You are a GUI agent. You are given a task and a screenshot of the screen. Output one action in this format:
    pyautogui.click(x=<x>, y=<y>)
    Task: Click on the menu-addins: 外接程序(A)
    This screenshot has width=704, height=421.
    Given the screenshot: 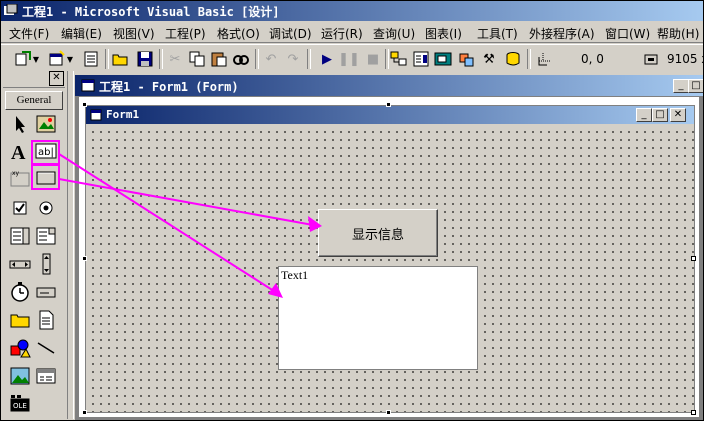 What is the action you would take?
    pyautogui.click(x=562, y=33)
    